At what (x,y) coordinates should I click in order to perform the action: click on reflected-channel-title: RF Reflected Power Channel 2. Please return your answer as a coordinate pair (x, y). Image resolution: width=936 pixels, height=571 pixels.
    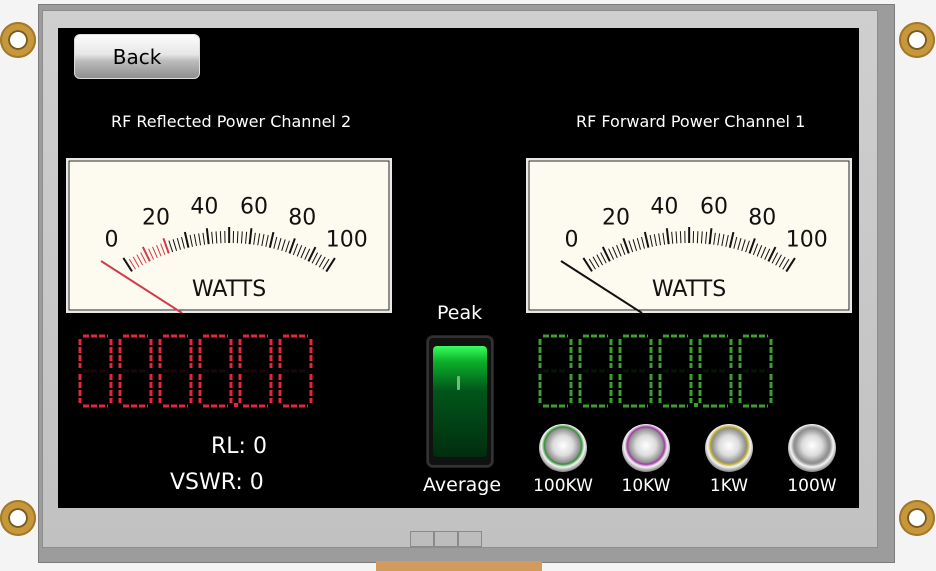
    Looking at the image, I should click on (231, 121).